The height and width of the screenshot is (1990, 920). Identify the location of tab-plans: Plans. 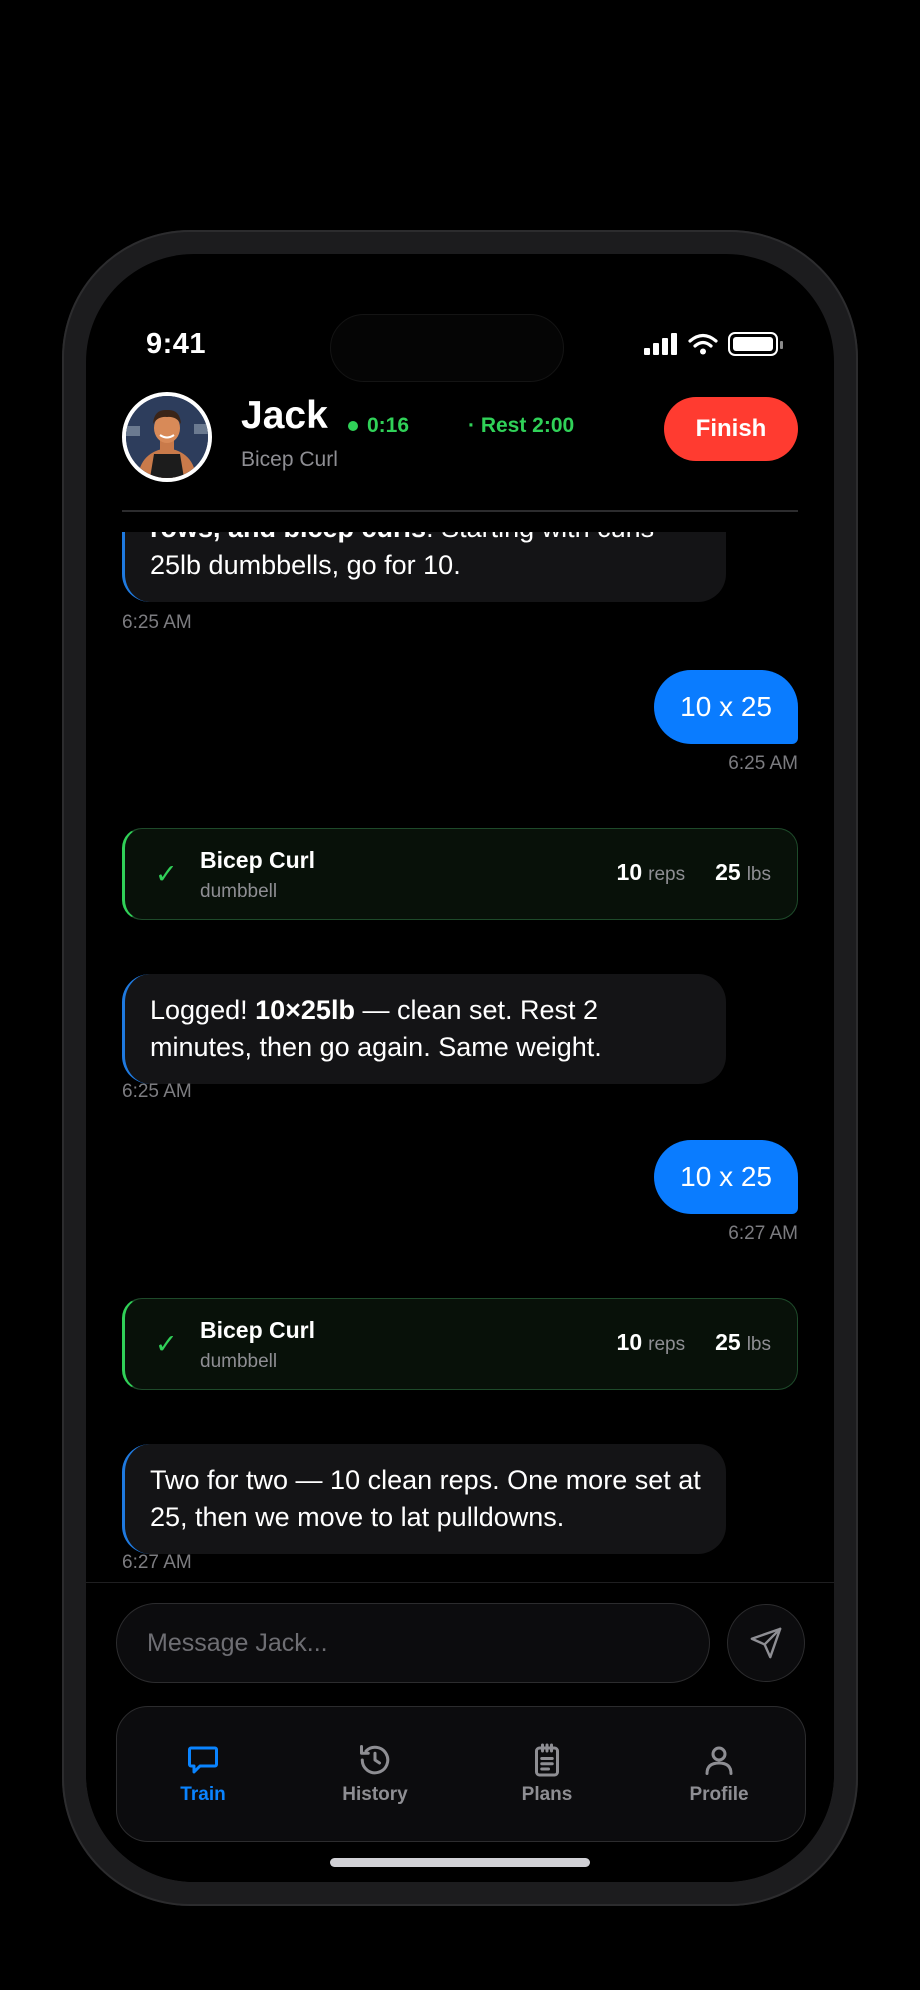
(547, 1774).